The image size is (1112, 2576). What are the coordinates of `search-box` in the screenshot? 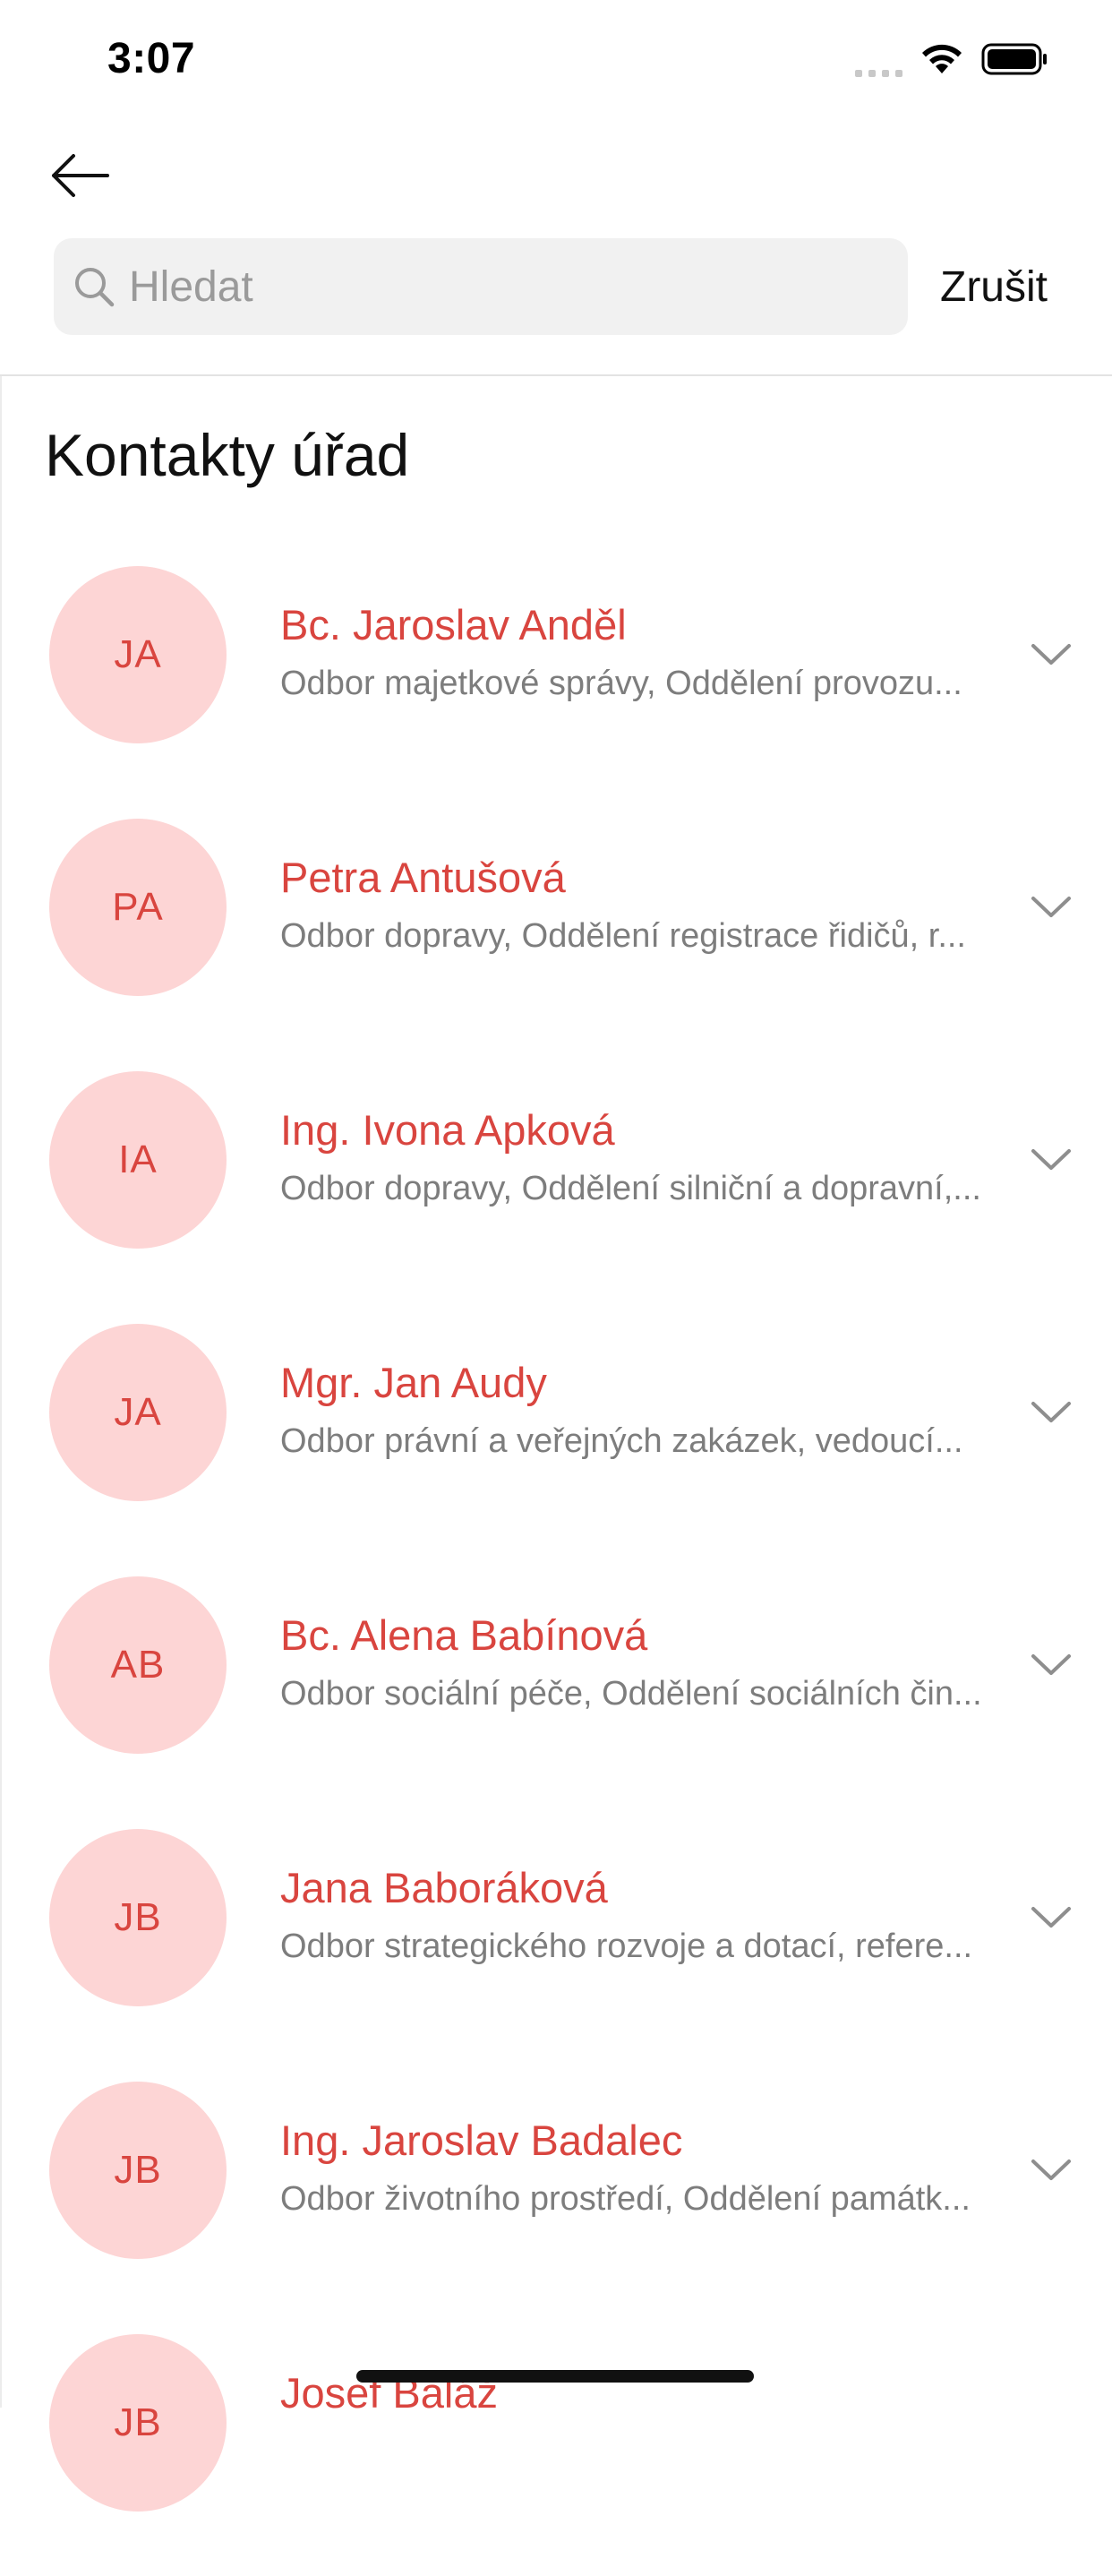 It's located at (481, 286).